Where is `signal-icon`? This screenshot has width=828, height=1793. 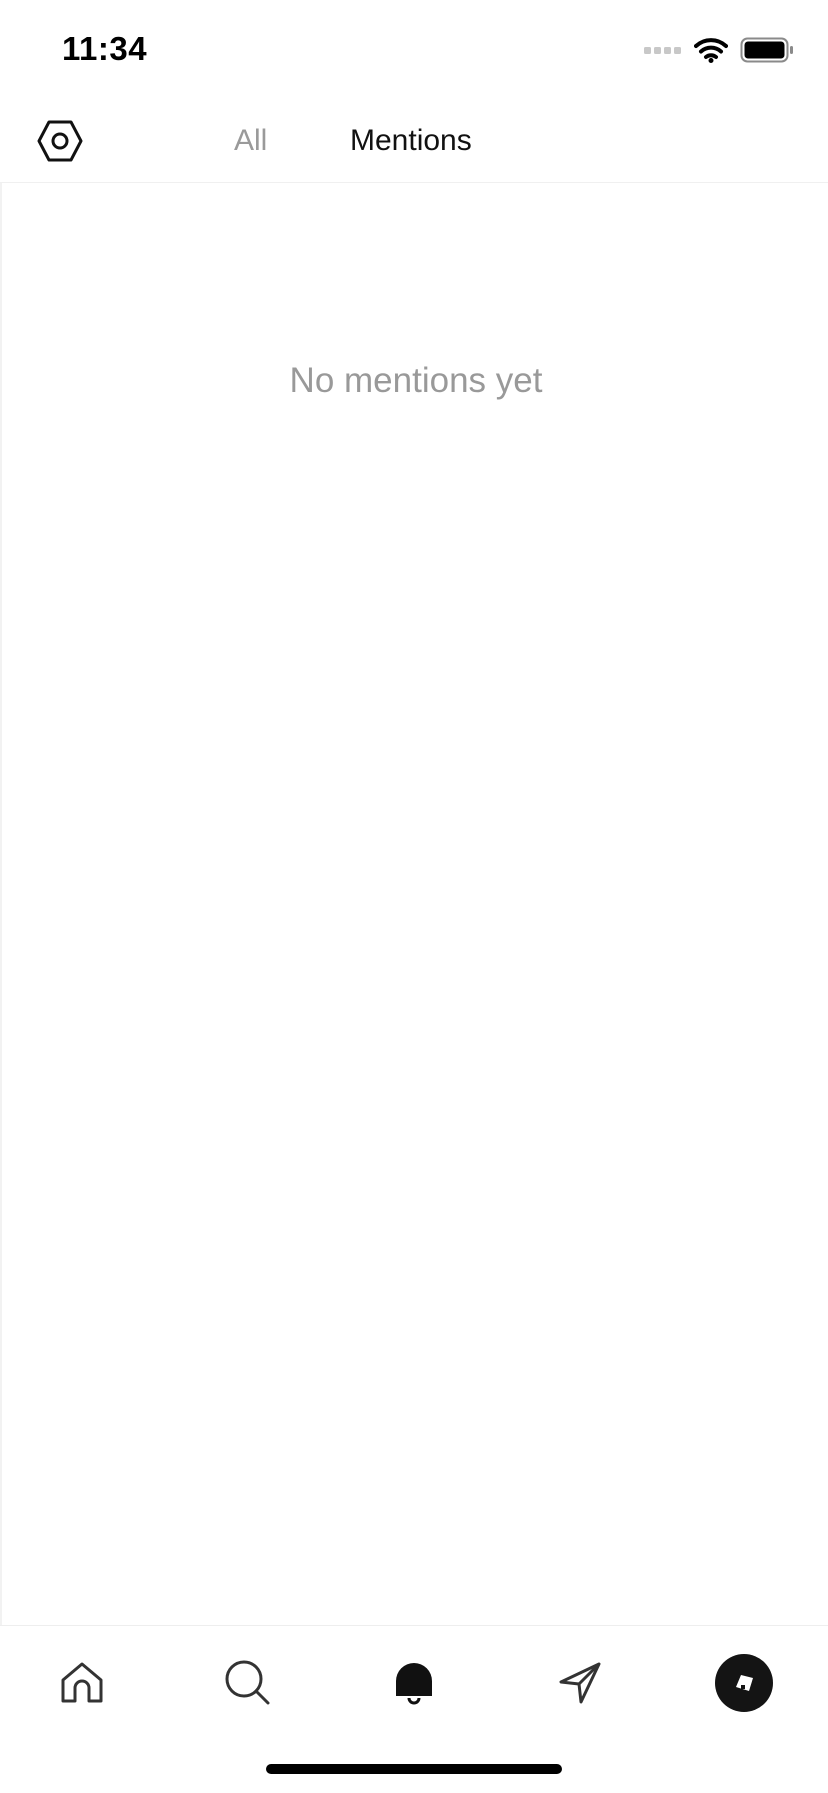 signal-icon is located at coordinates (662, 50).